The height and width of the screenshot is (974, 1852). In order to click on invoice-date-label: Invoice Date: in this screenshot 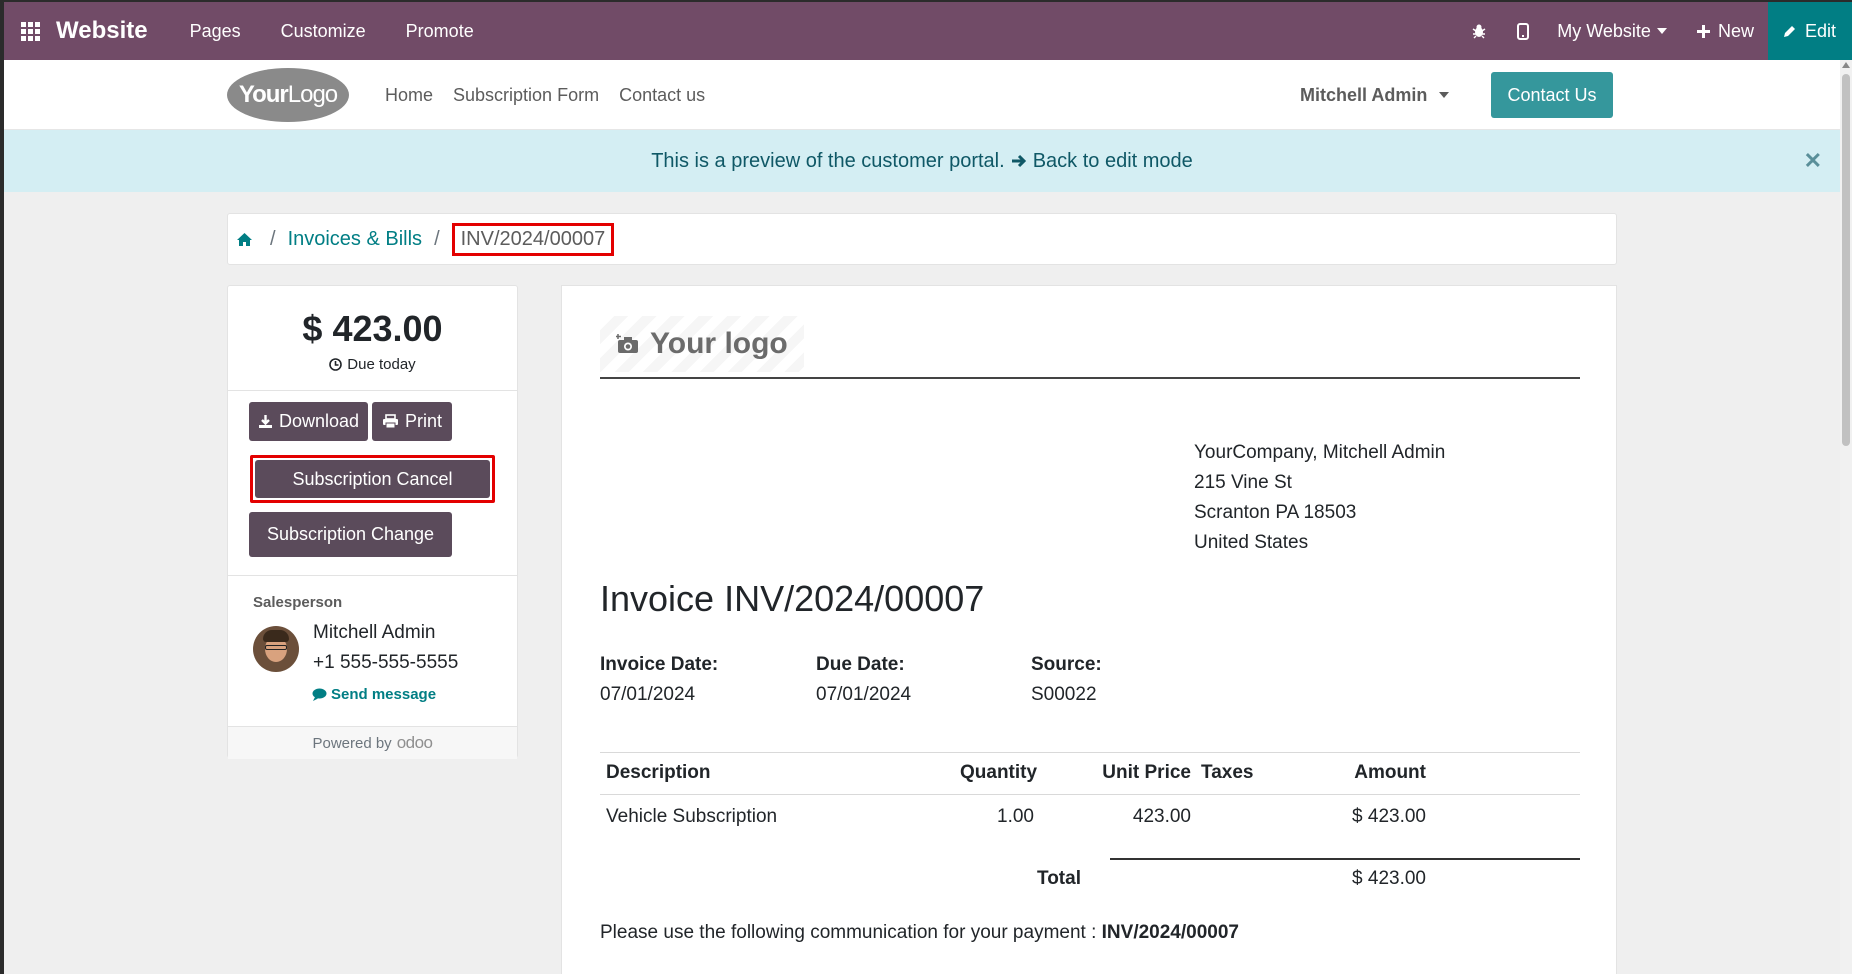, I will do `click(659, 664)`.